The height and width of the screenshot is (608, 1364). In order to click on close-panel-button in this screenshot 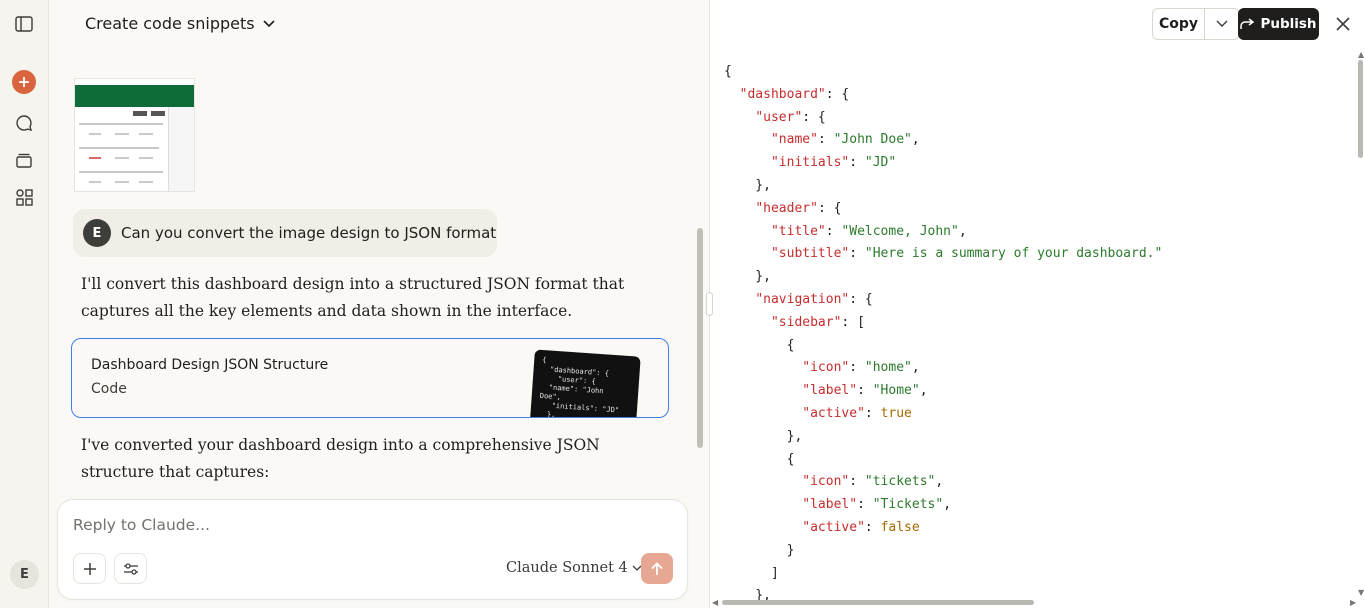, I will do `click(1343, 24)`.